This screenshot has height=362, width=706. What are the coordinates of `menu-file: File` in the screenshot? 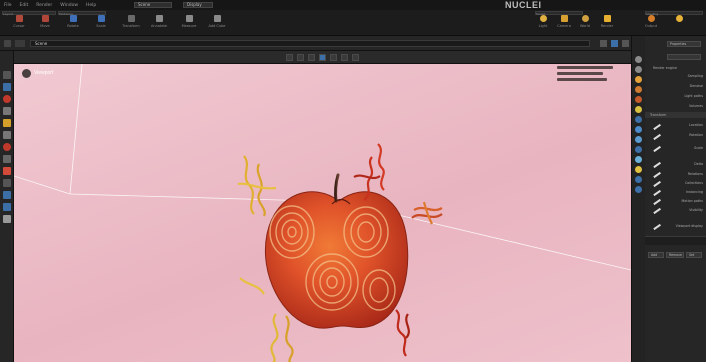 It's located at (8, 5).